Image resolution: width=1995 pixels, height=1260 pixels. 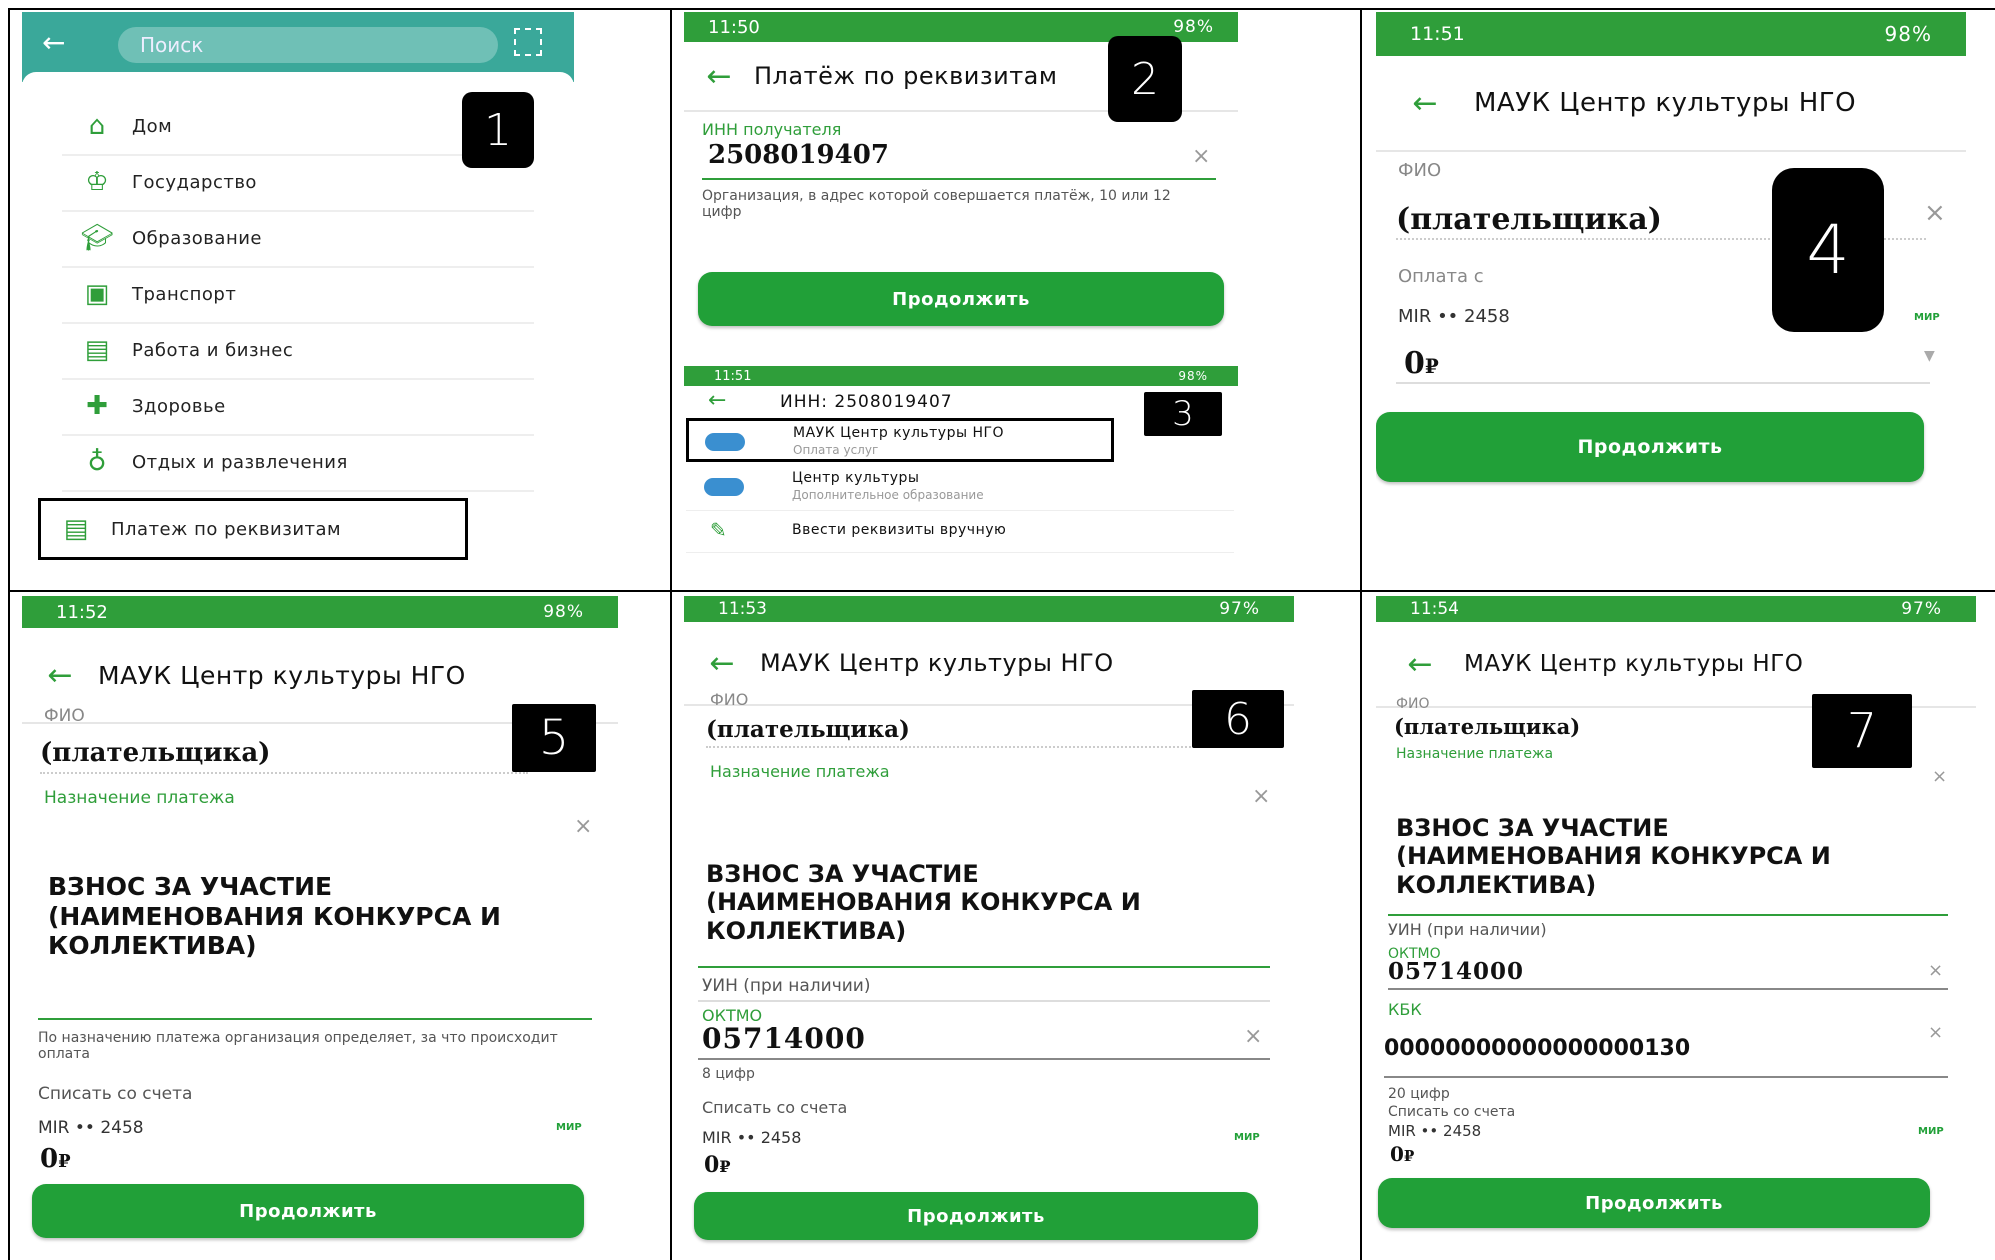 What do you see at coordinates (253, 529) in the screenshot?
I see `menu-item-payment-by-details: ▤ Платеж по реквизитам` at bounding box center [253, 529].